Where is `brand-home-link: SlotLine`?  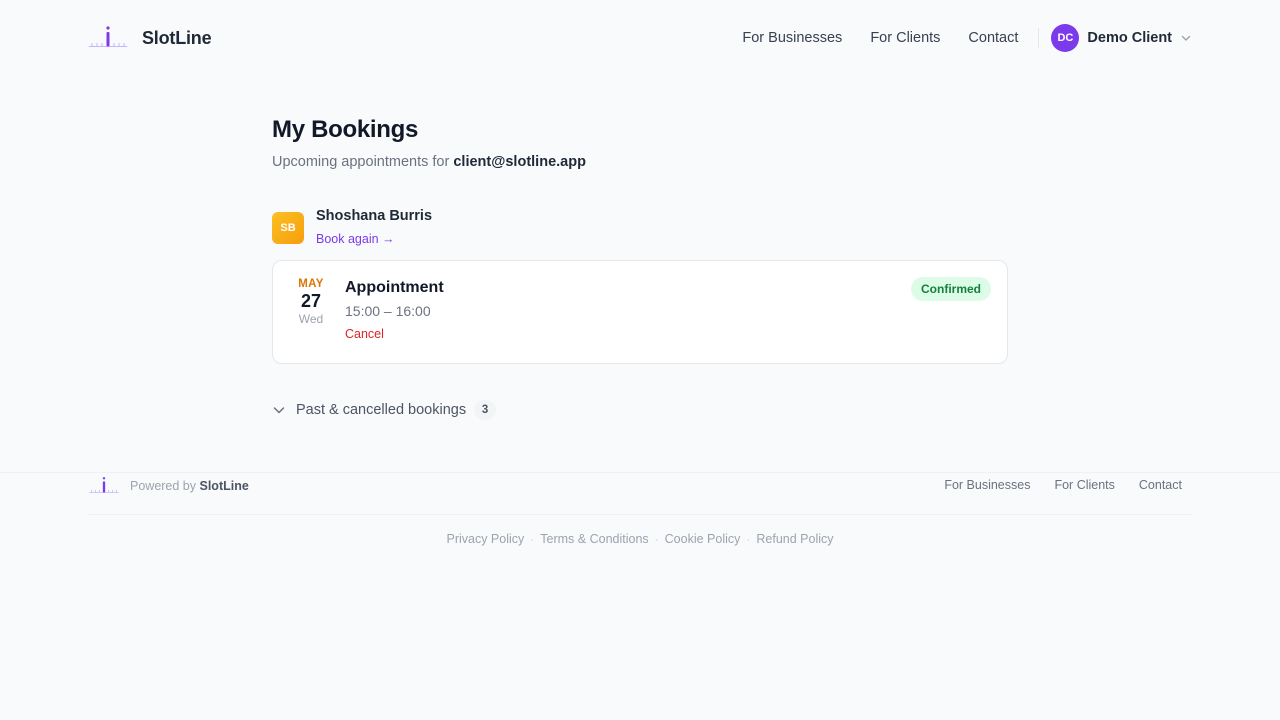
brand-home-link: SlotLine is located at coordinates (150, 38).